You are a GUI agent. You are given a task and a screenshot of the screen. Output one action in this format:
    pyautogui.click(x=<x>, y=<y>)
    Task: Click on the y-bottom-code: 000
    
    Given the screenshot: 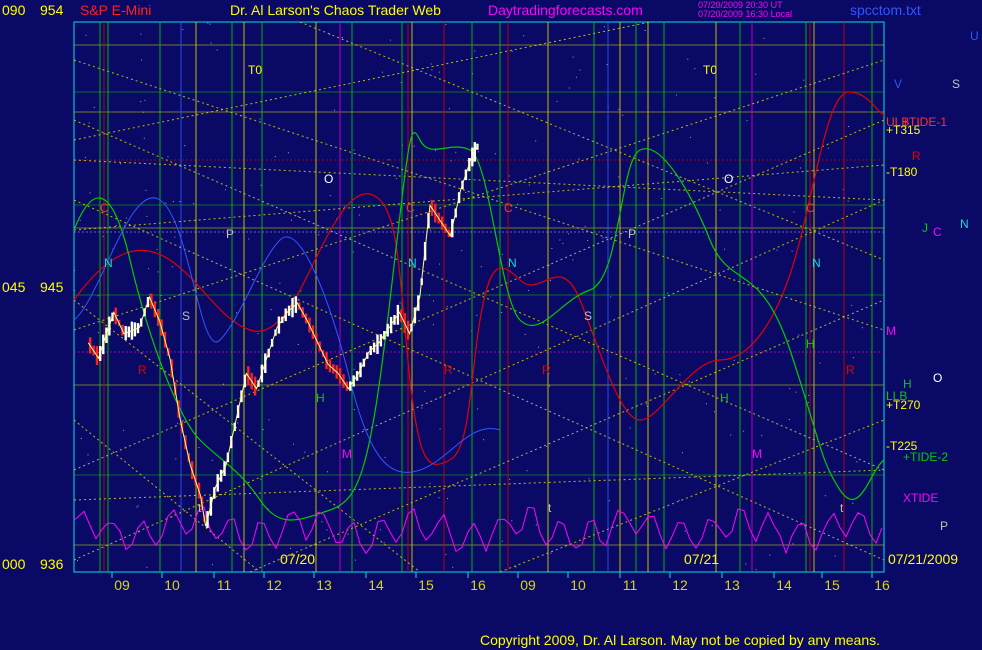 What is the action you would take?
    pyautogui.click(x=14, y=564)
    